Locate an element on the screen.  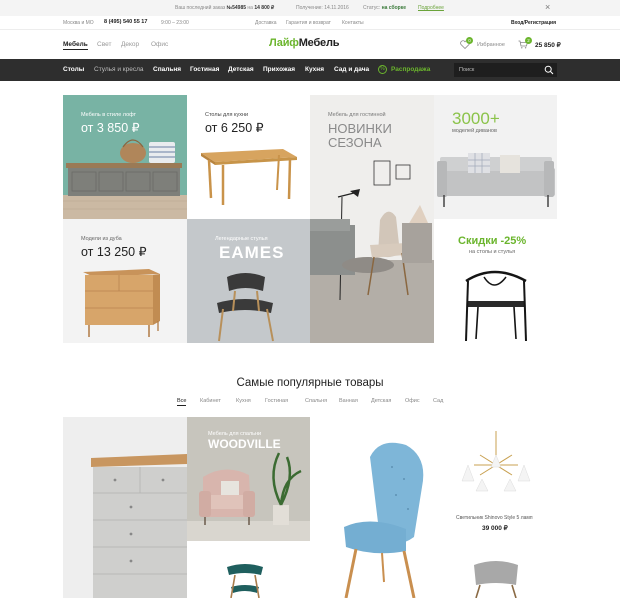
product-dresser is located at coordinates (125, 507).